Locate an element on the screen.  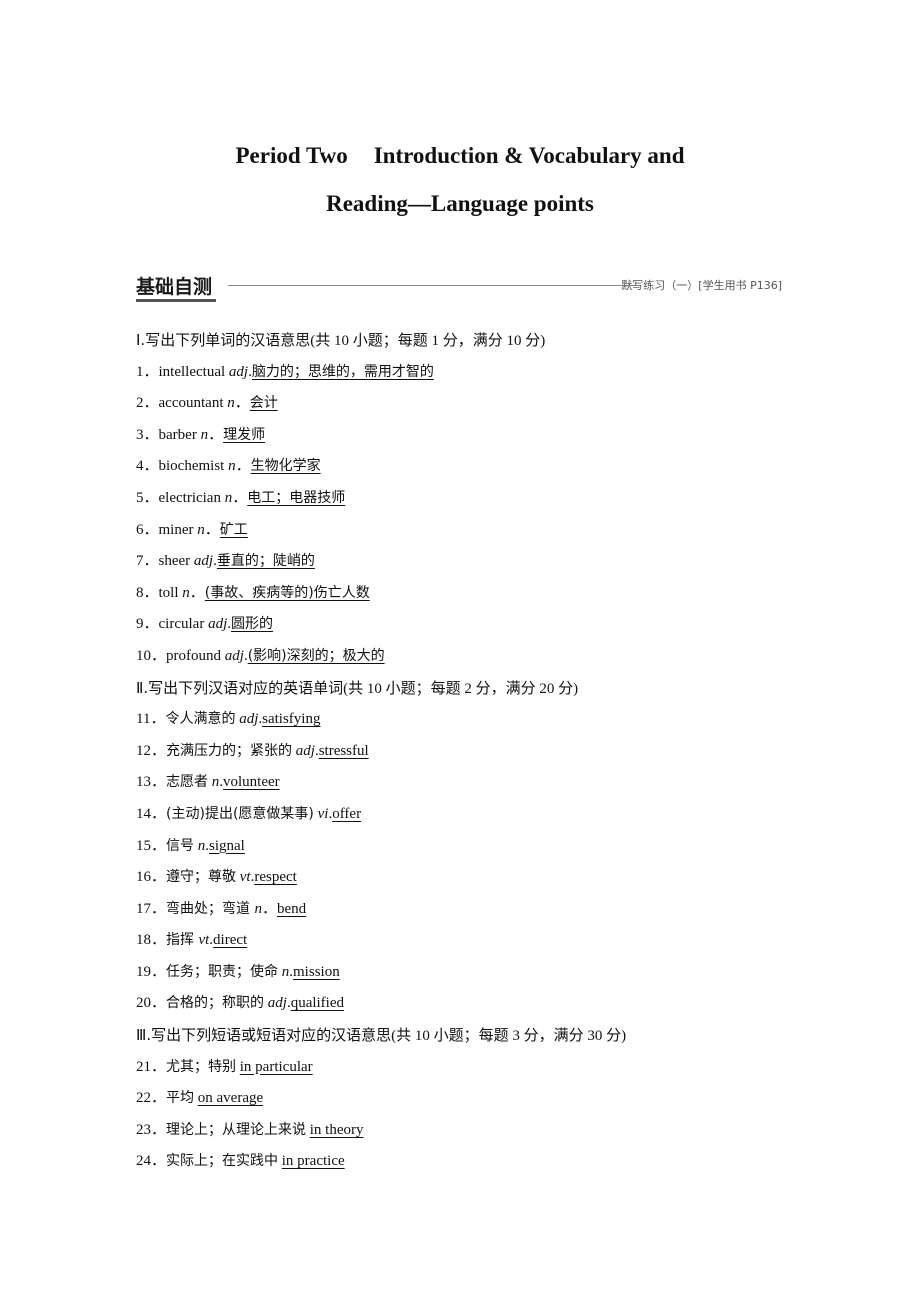
item-number: 23． is located at coordinates (151, 1129).